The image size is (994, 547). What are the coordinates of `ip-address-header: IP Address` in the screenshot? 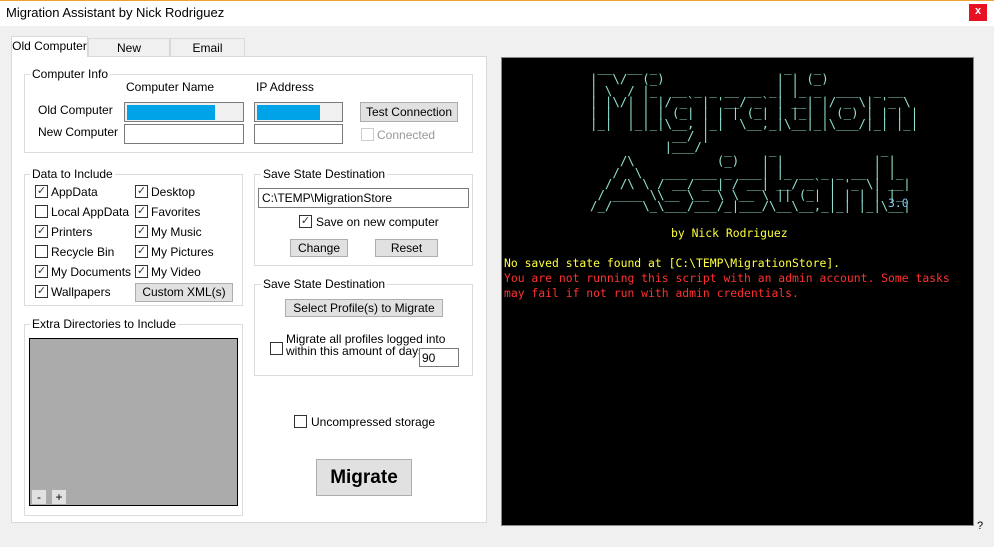 It's located at (285, 87).